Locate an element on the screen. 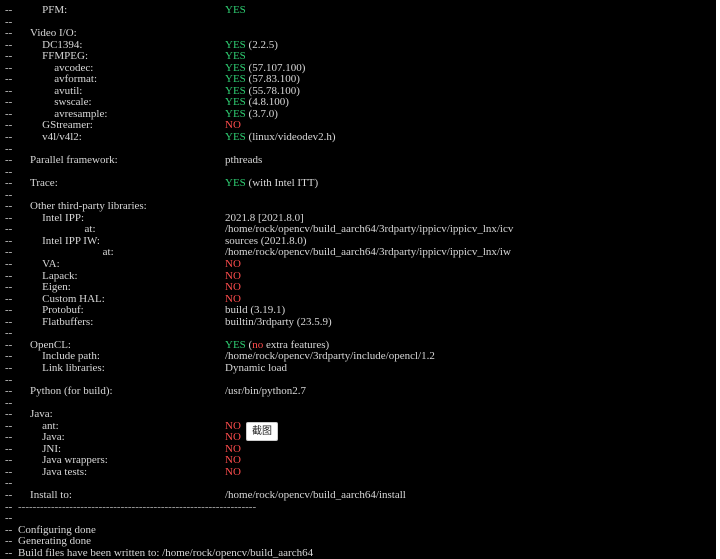  value-text: (with Intel ITT) is located at coordinates (282, 183).